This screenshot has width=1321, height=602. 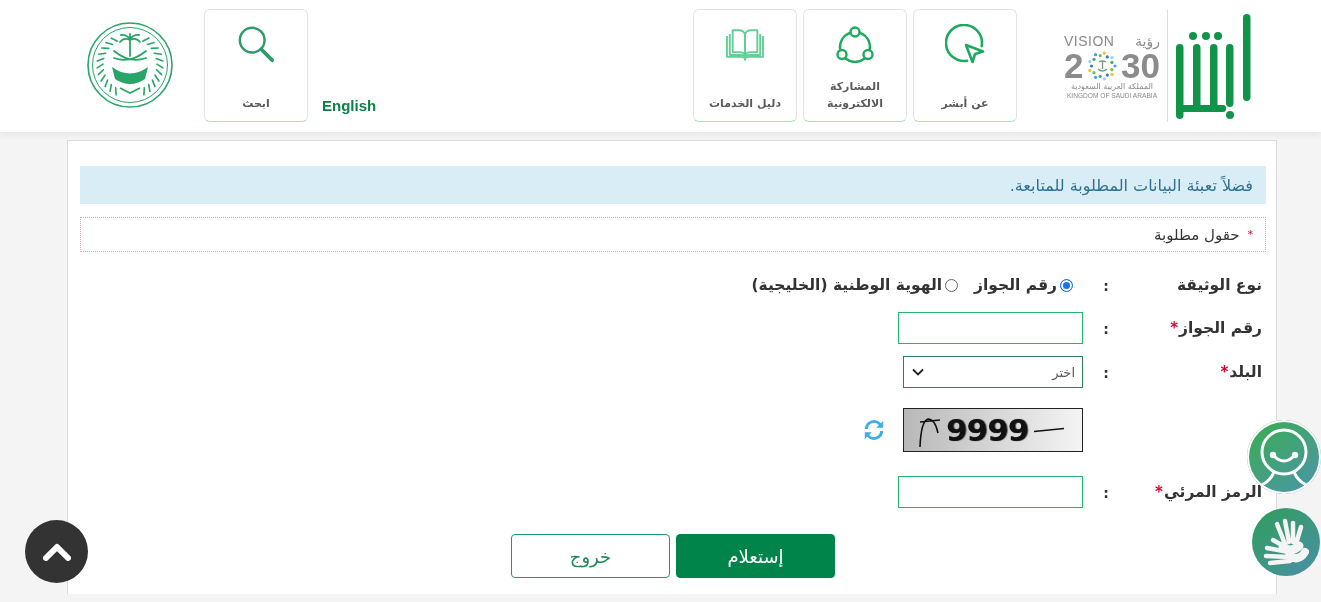 I want to click on field-label: نوع الوثيقة, so click(x=1219, y=285).